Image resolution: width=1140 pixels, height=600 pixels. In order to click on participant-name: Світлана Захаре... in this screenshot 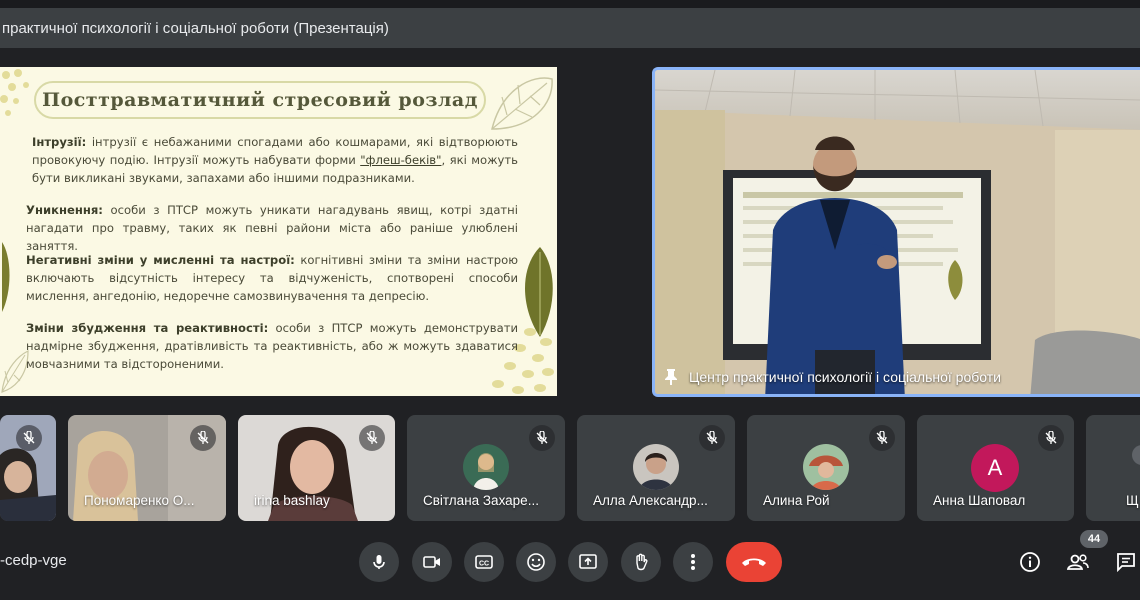, I will do `click(481, 500)`.